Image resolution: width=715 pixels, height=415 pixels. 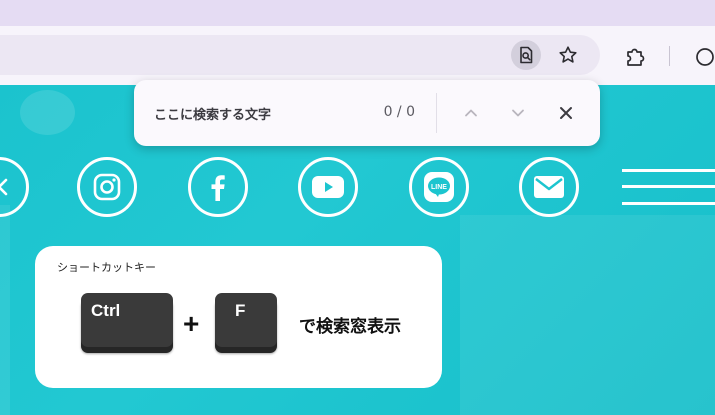 I want to click on find-input: ここに検索する文字, so click(x=264, y=113).